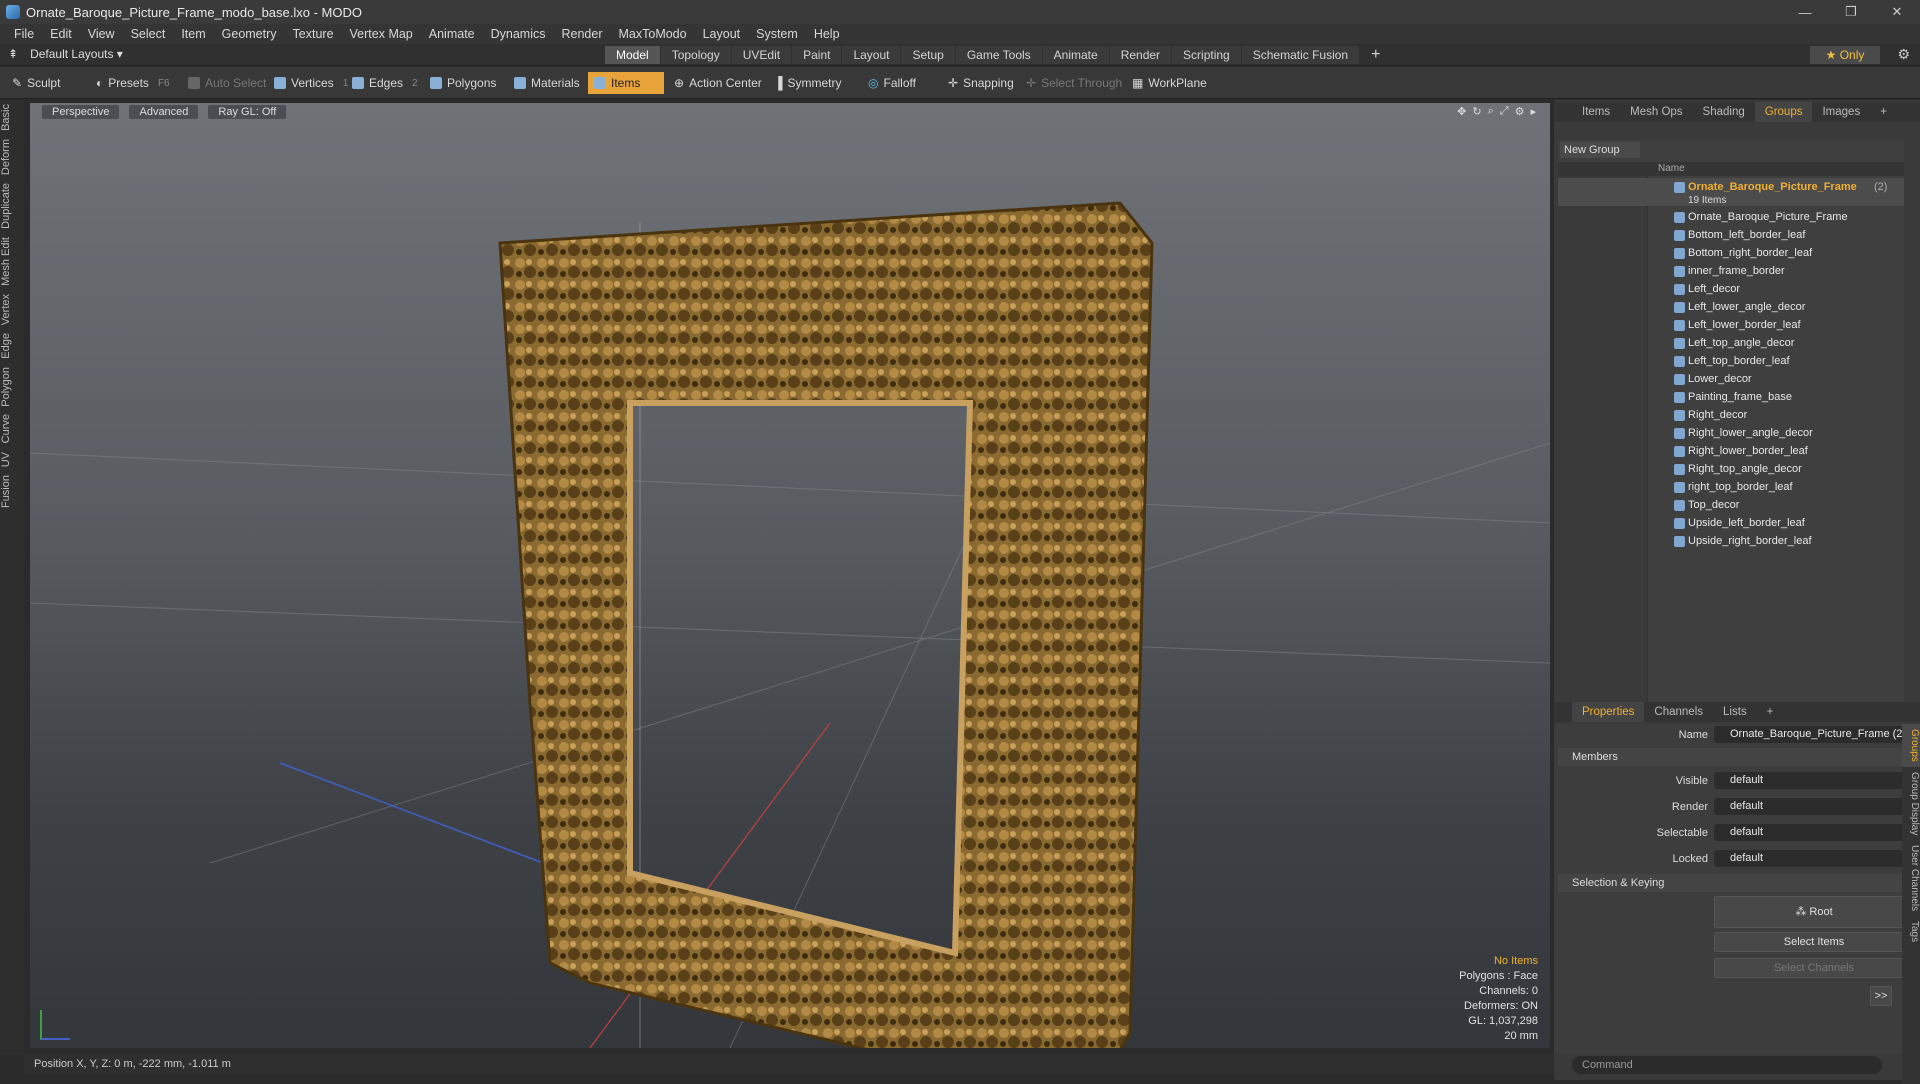 This screenshot has width=1920, height=1084. What do you see at coordinates (928, 55) in the screenshot?
I see `tab-setup: Setup` at bounding box center [928, 55].